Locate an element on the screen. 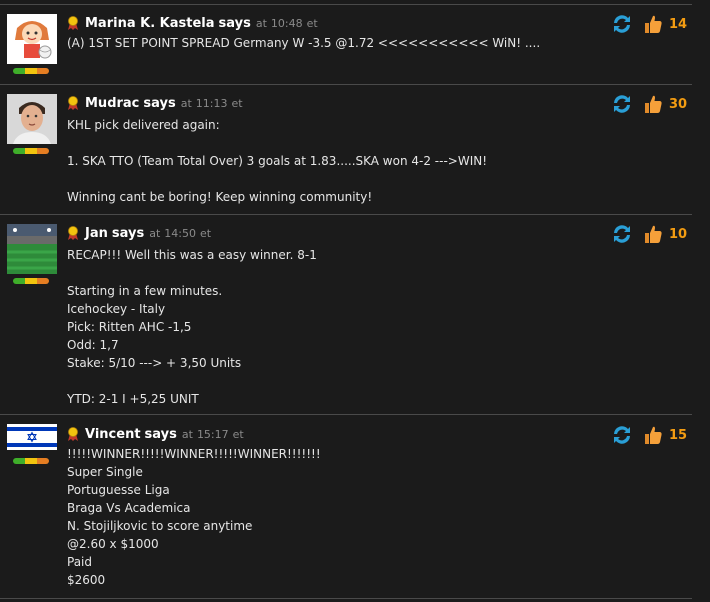 Image resolution: width=710 pixels, height=602 pixels. comment-header: Mudrac says at 11:13 et is located at coordinates (155, 103).